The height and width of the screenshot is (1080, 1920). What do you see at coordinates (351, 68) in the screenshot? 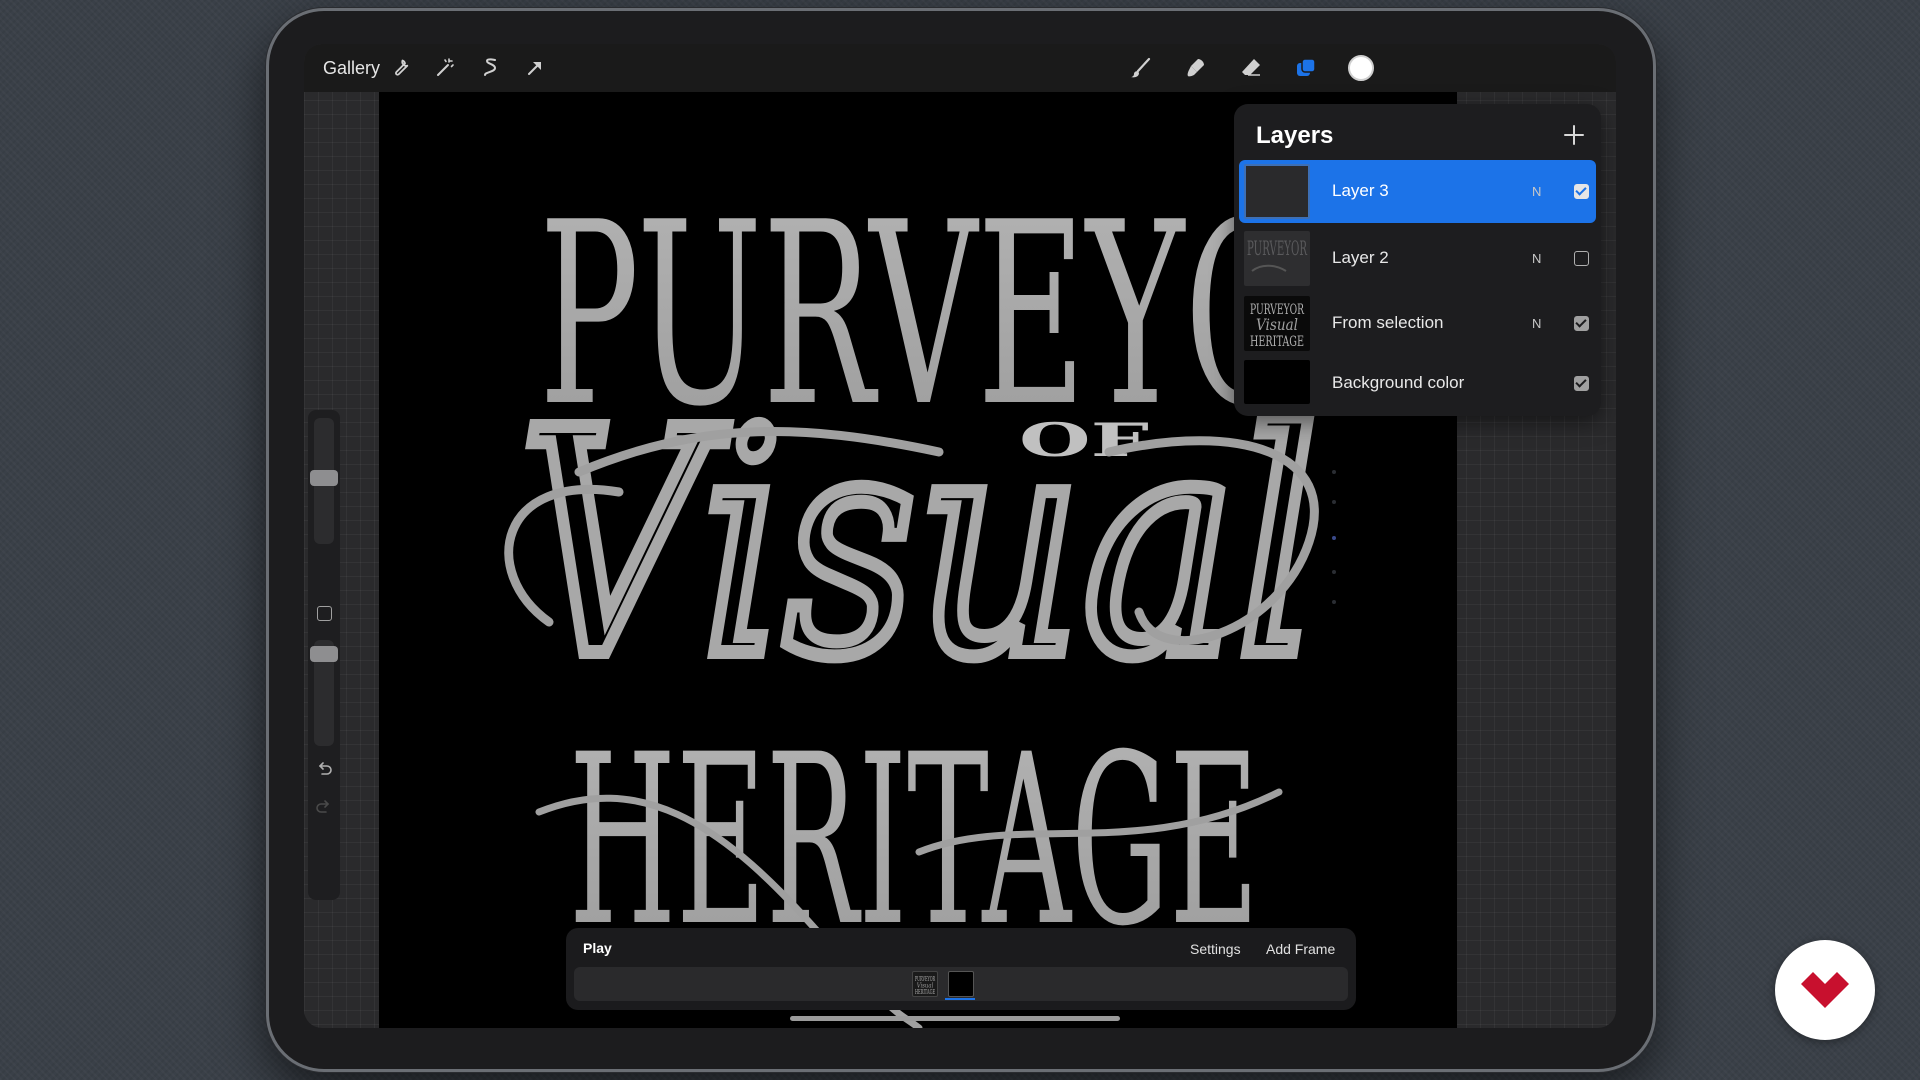
I see `gallery-button: Gallery` at bounding box center [351, 68].